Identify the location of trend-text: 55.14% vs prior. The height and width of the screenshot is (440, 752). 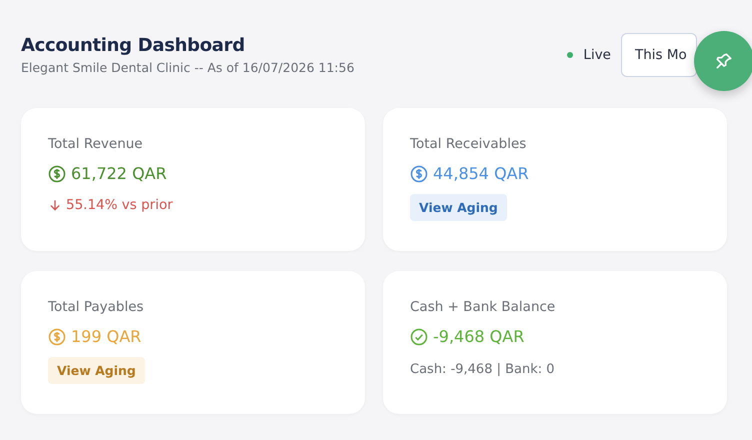
(119, 205).